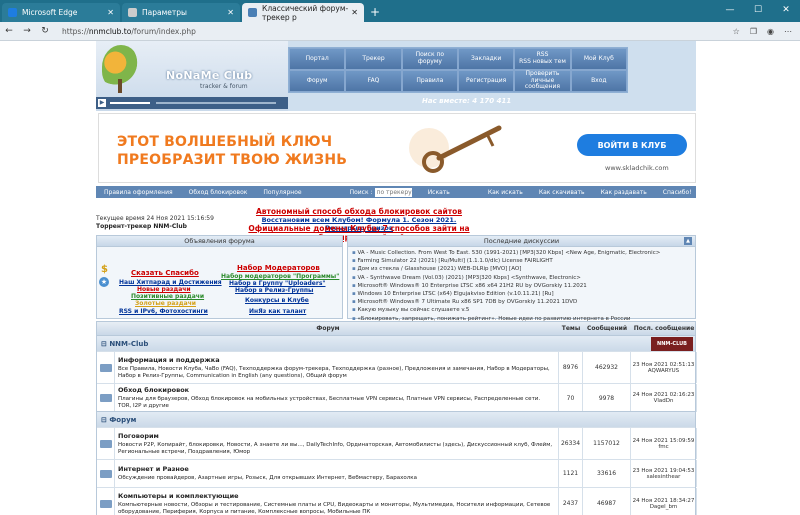 This screenshot has width=800, height=515. I want to click on last-user: Dagel_bm, so click(664, 507).